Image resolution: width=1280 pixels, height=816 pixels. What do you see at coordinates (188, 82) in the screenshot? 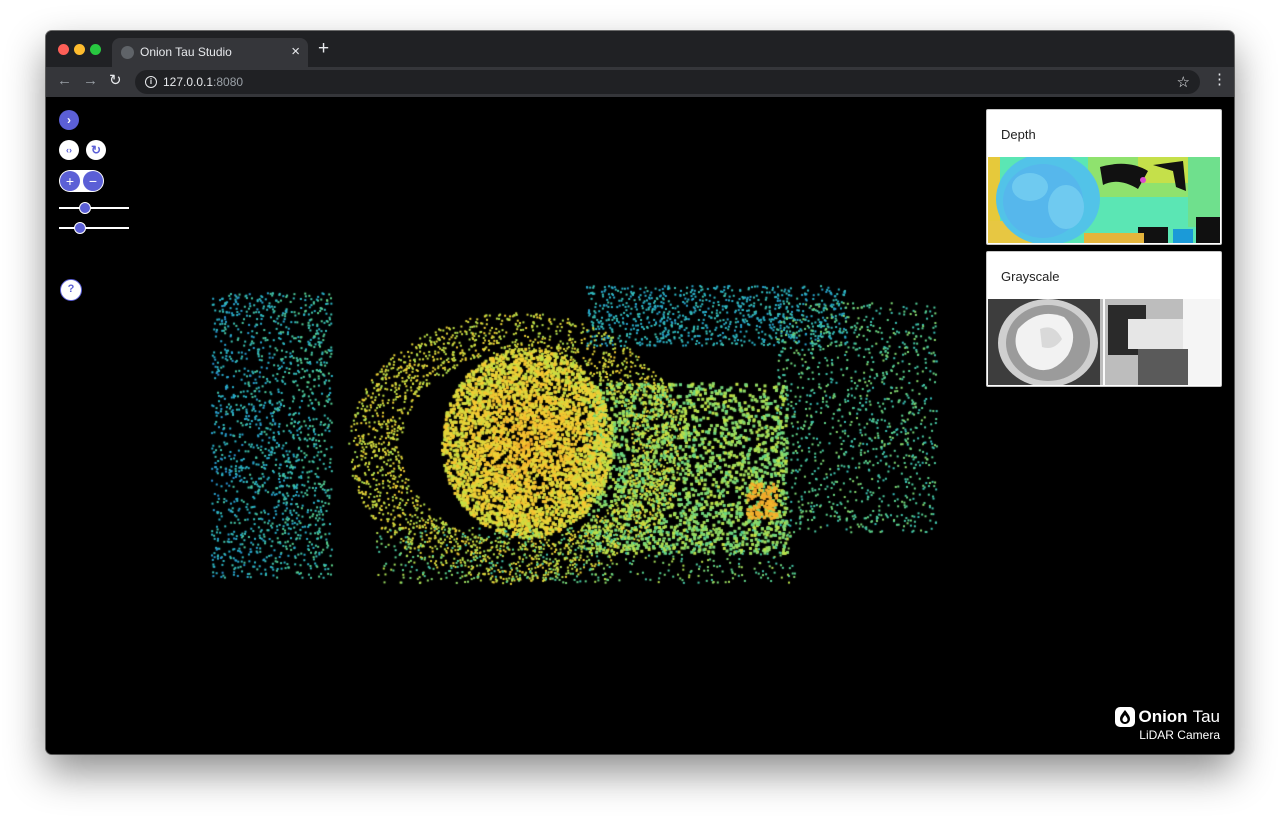
I see `url-host: 127.0.0.1` at bounding box center [188, 82].